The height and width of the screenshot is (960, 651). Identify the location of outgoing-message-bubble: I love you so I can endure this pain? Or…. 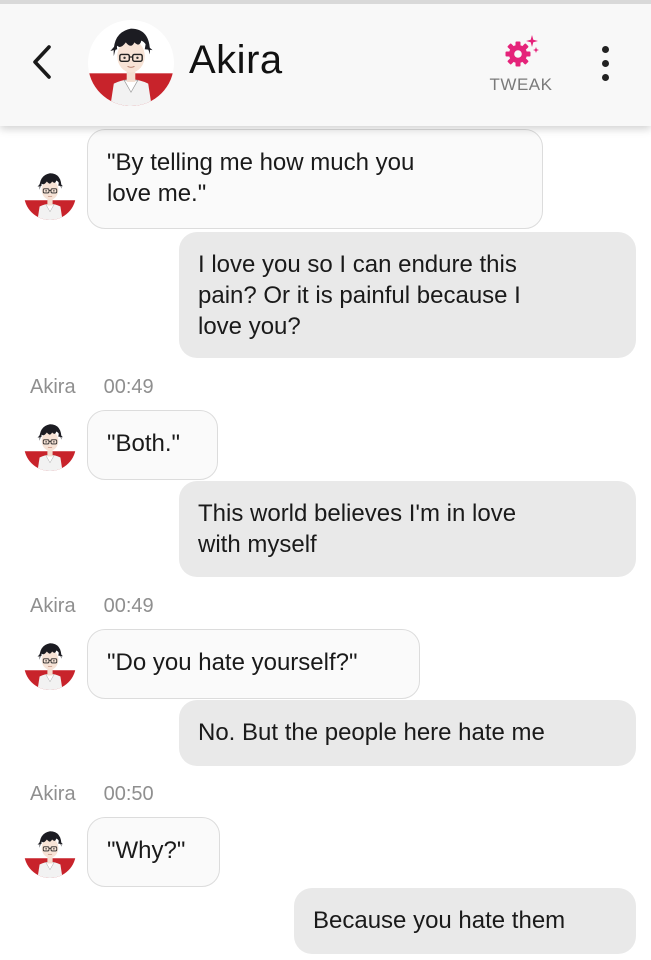
(407, 295).